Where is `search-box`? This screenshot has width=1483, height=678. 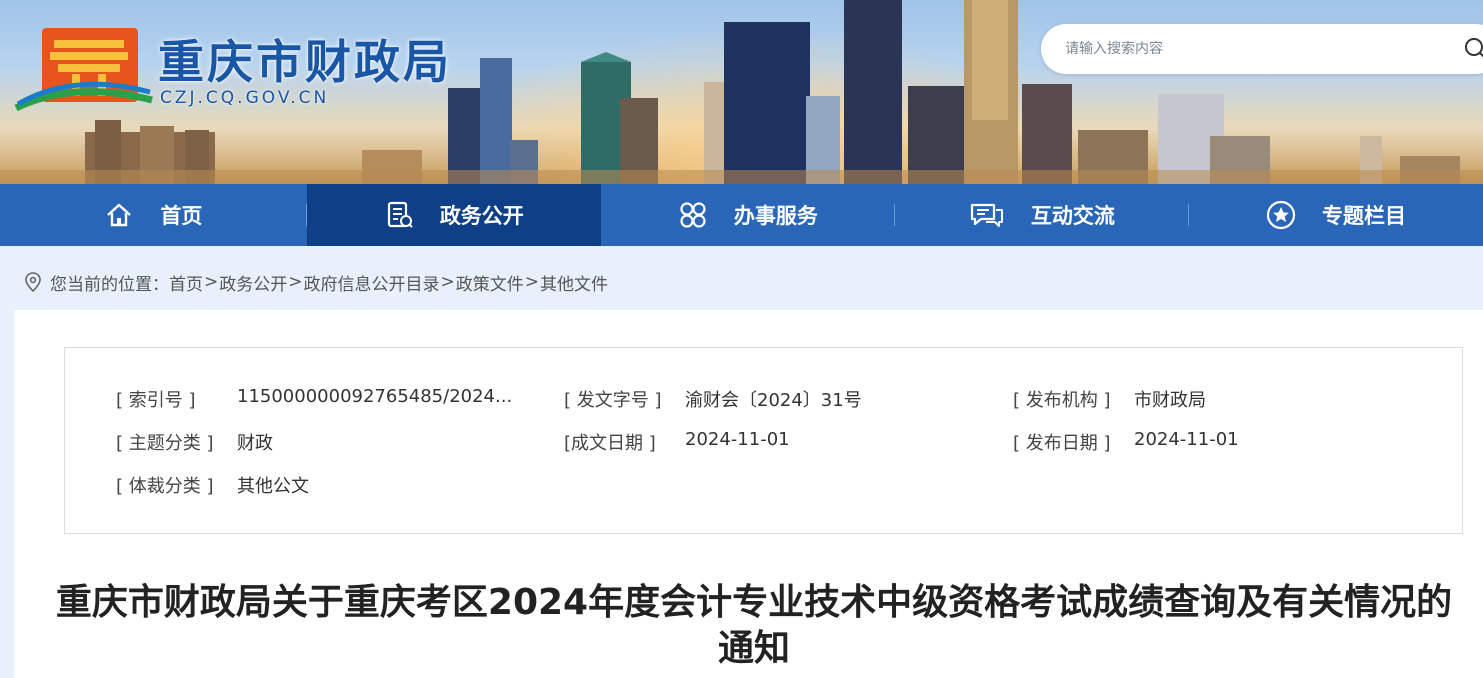 search-box is located at coordinates (1262, 49).